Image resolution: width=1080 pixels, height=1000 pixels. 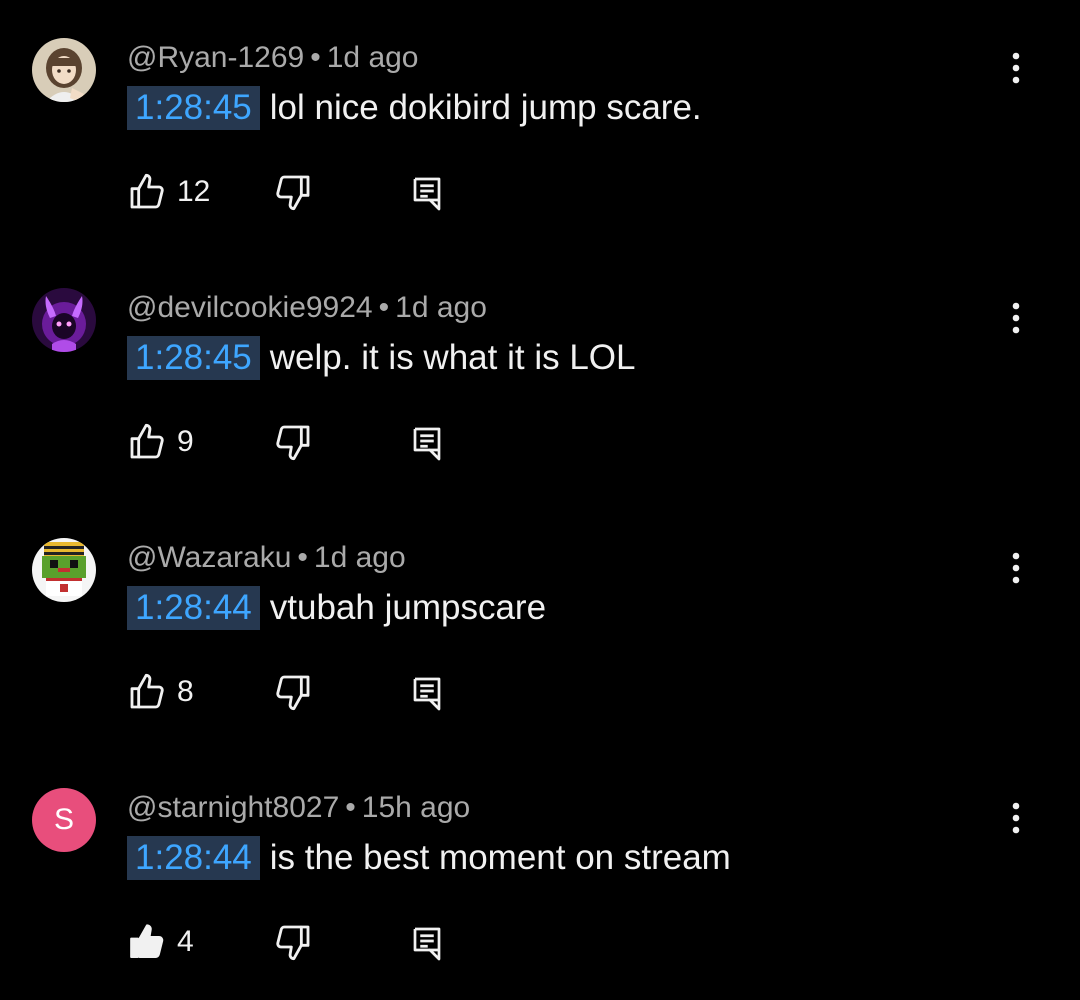 I want to click on like-count: 9, so click(x=185, y=441).